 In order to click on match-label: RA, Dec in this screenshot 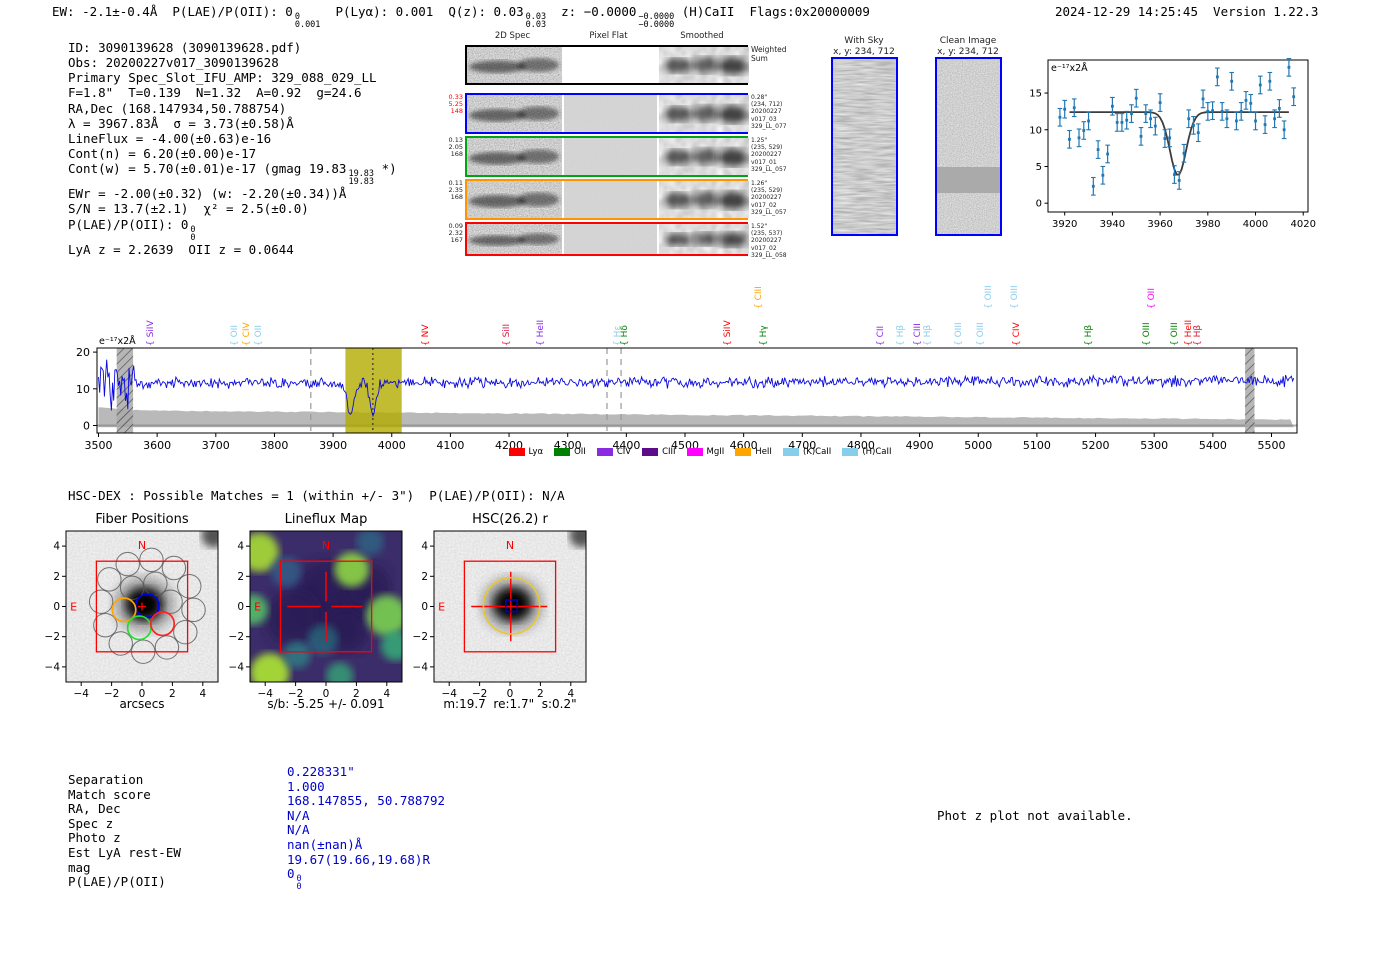, I will do `click(94, 809)`.